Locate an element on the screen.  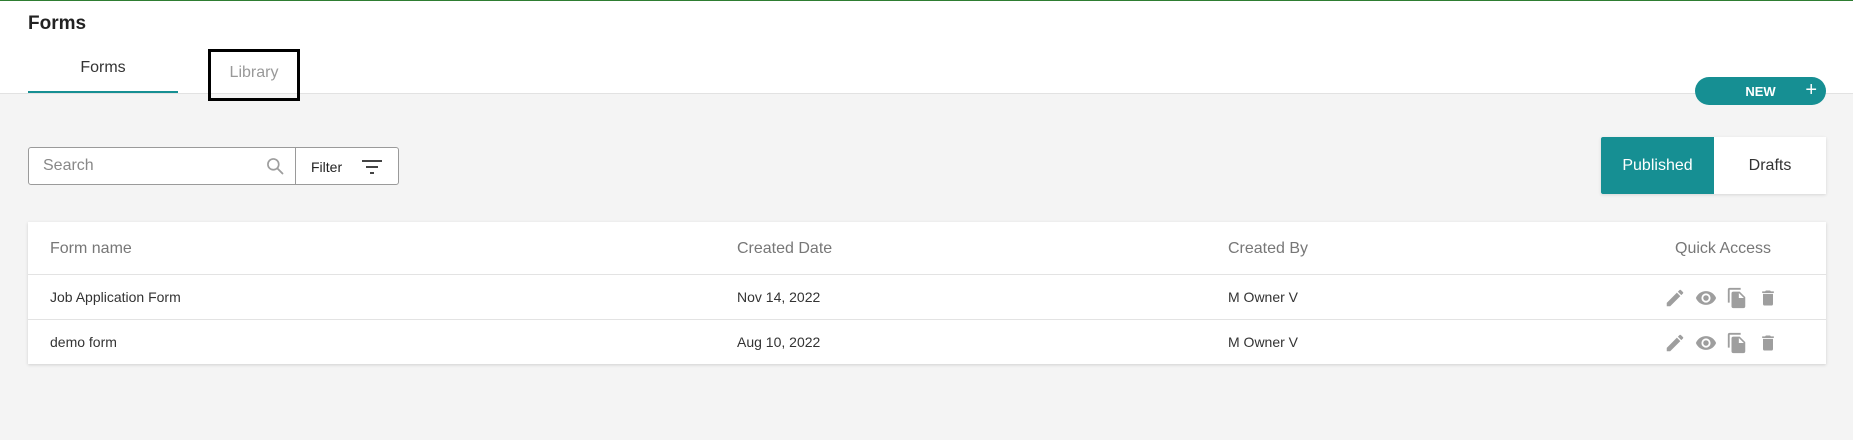
column-header-created-date: Created Date is located at coordinates (784, 249).